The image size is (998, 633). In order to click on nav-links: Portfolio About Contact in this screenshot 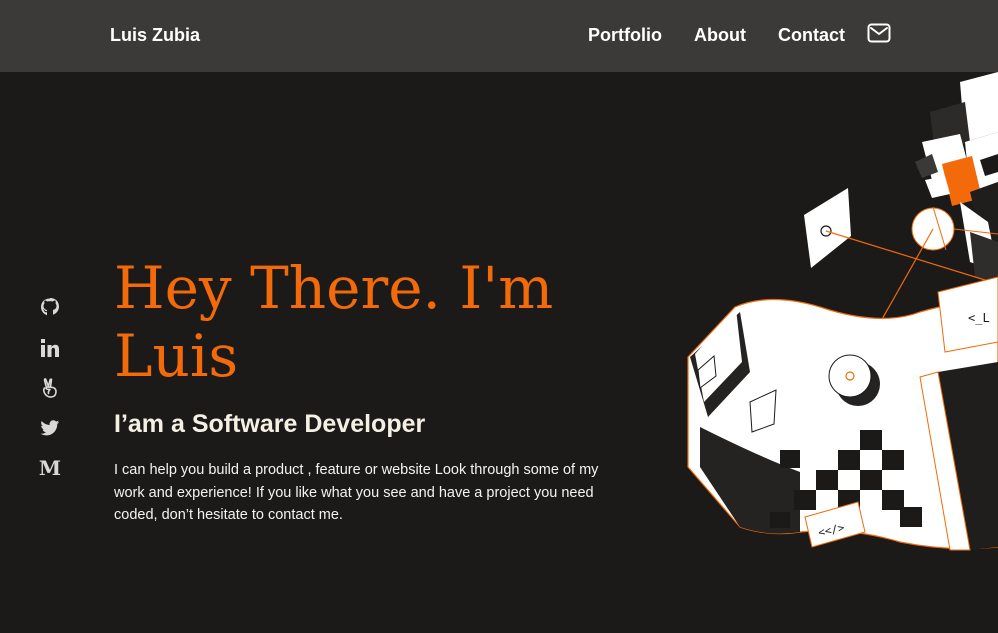, I will do `click(716, 35)`.